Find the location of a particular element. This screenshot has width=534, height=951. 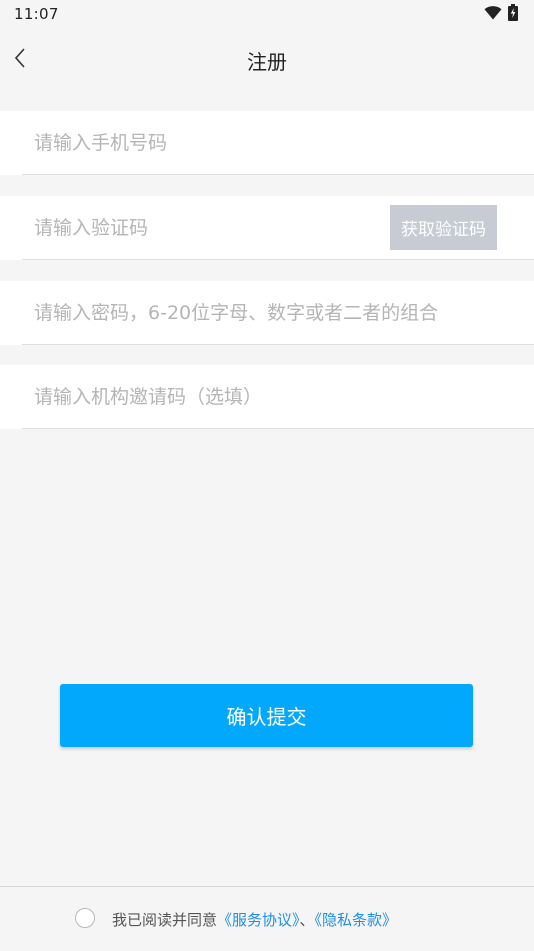

password-divider is located at coordinates (278, 344).